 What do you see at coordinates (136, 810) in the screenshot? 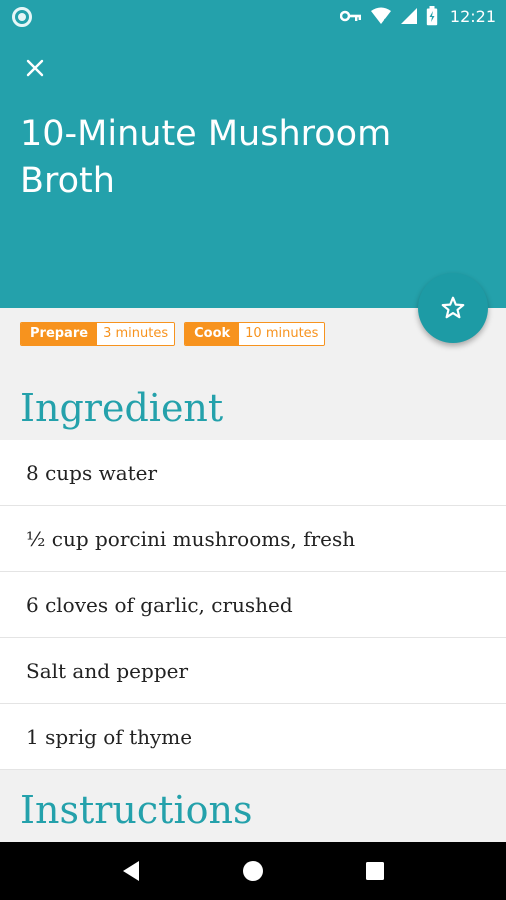
I see `instructions-heading: Instructions` at bounding box center [136, 810].